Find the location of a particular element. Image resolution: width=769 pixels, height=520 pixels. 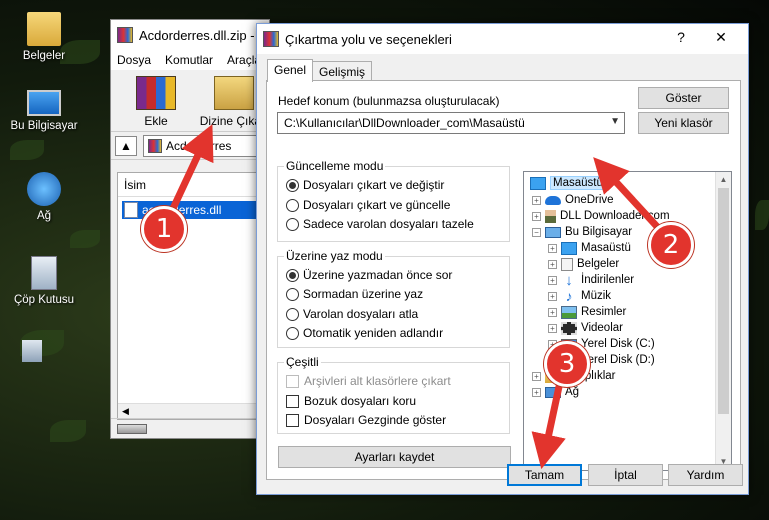

tree-item-label: Videolar is located at coordinates (602, 328).